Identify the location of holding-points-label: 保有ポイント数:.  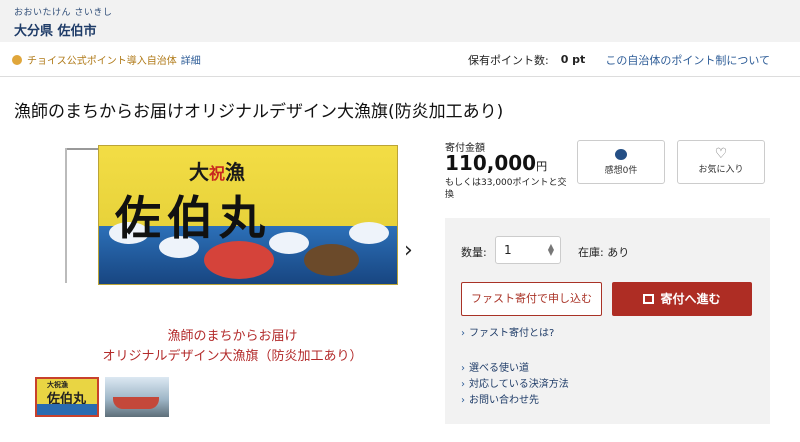
(508, 60).